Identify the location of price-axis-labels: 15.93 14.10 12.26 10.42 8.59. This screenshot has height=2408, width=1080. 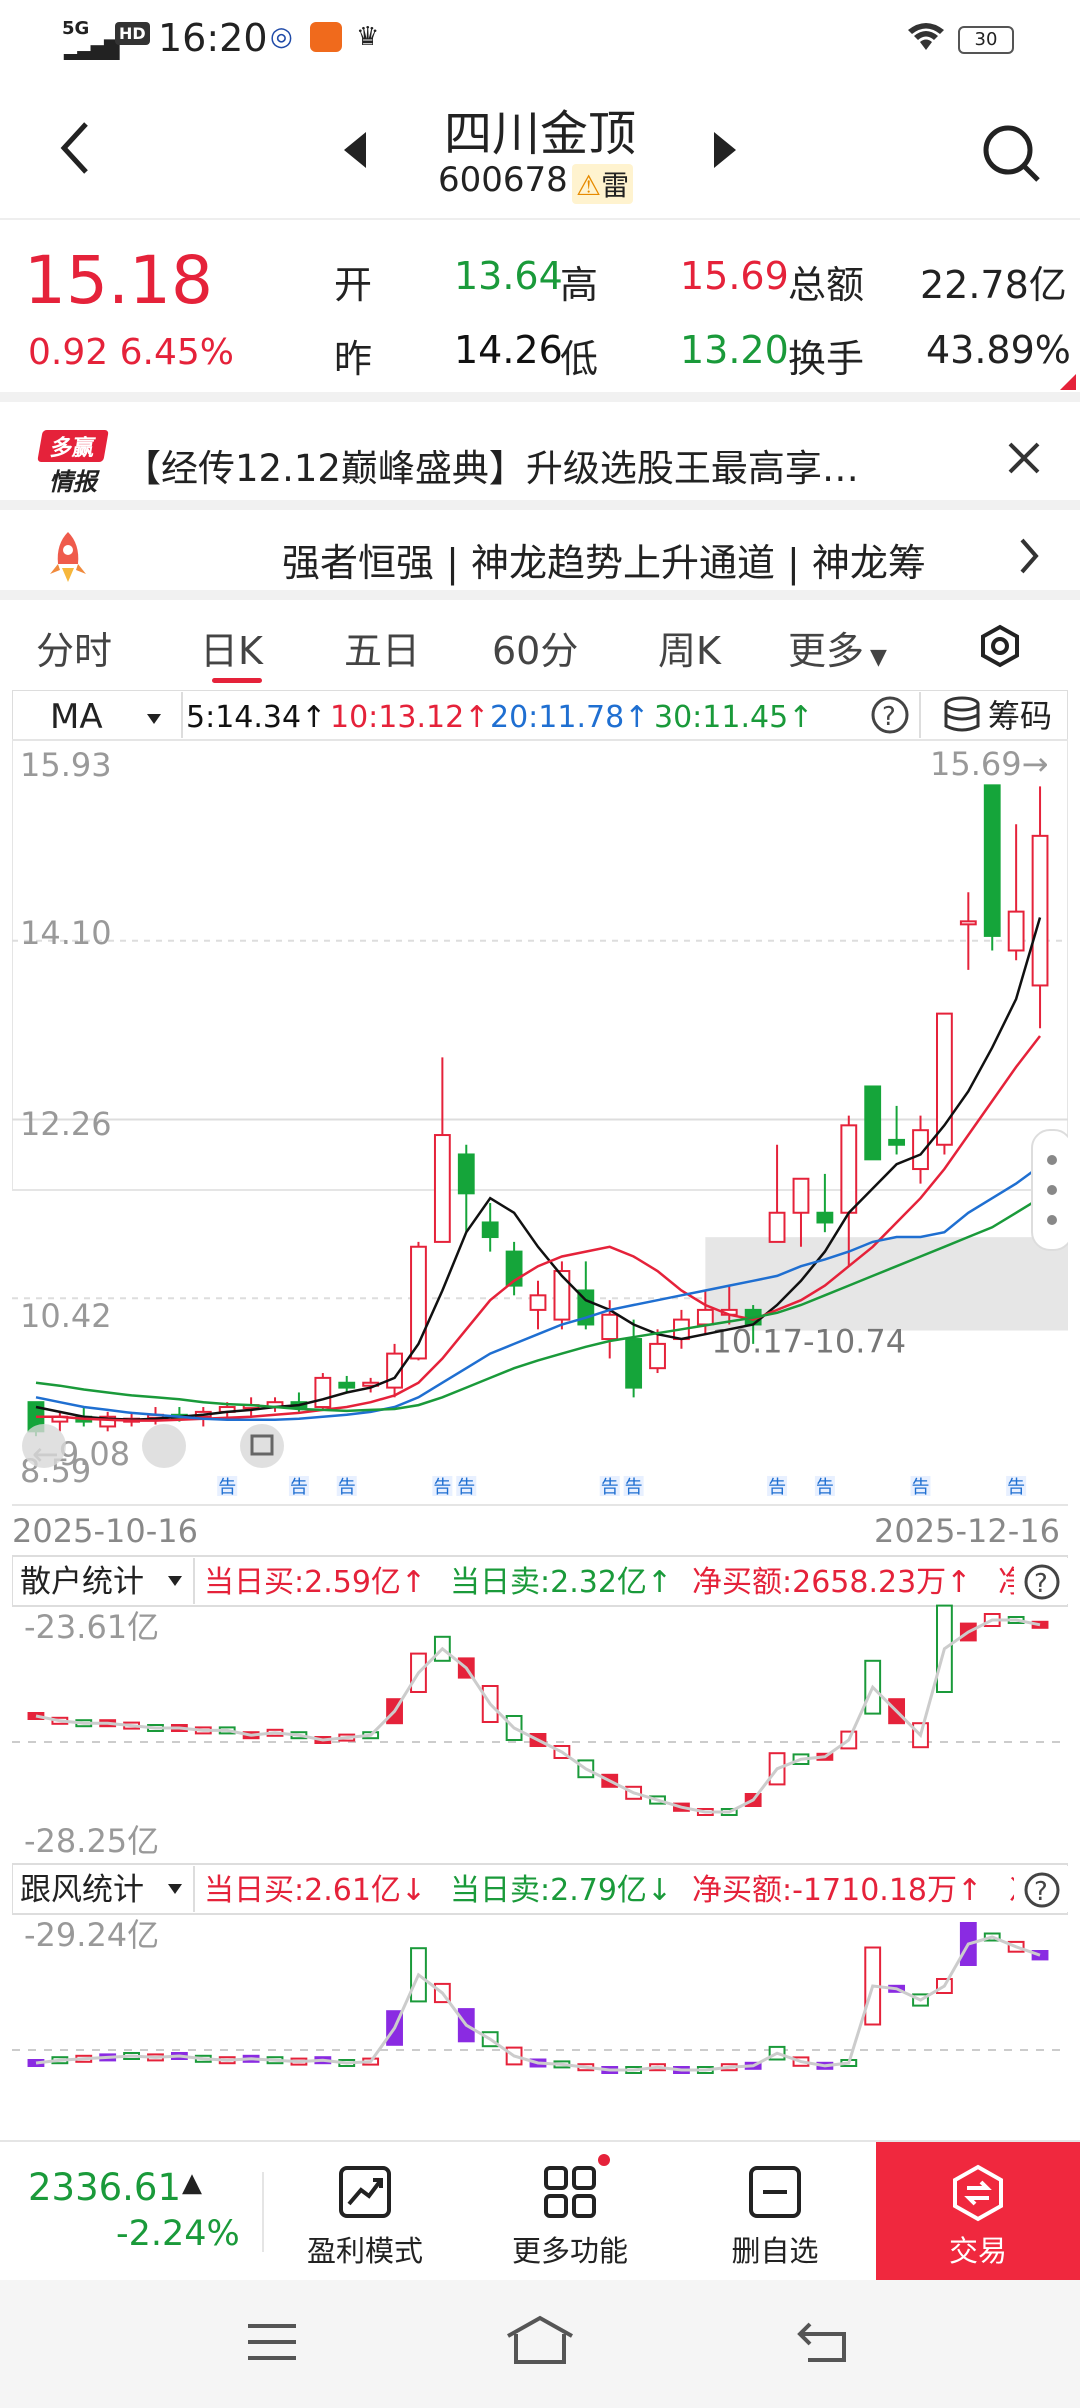
(66, 1118).